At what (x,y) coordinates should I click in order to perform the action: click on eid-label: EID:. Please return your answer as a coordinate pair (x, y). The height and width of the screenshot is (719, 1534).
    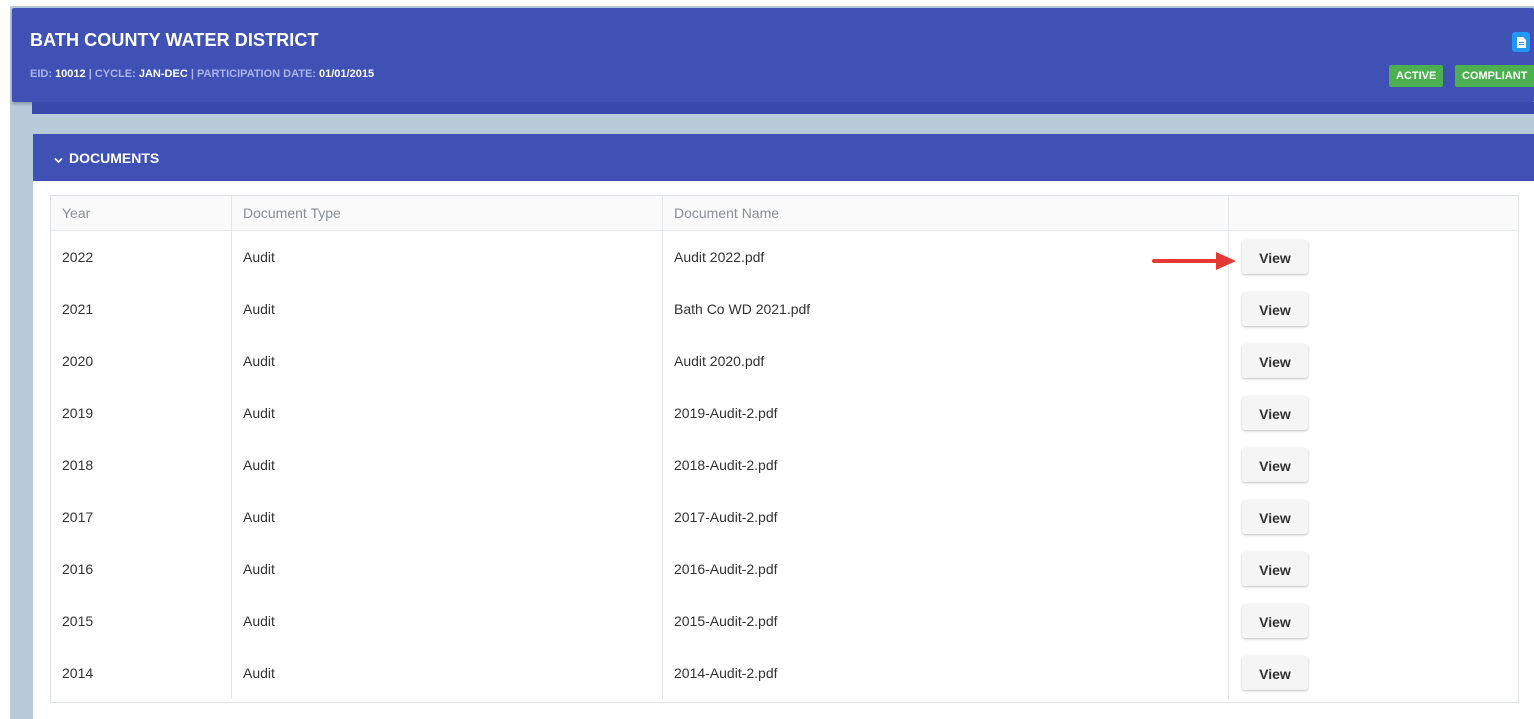
    Looking at the image, I should click on (41, 74).